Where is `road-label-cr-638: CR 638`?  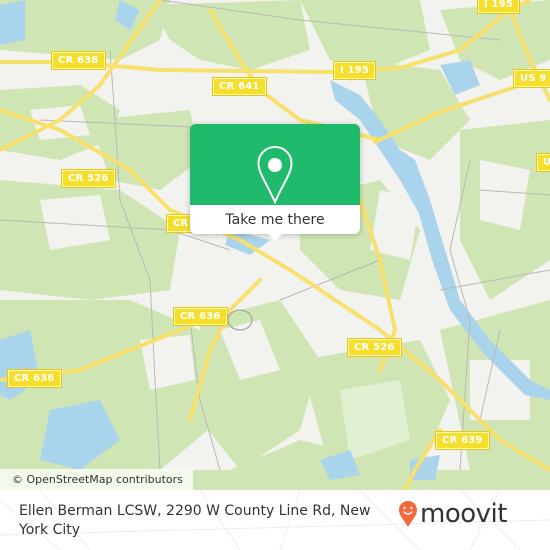 road-label-cr-638: CR 638 is located at coordinates (78, 60).